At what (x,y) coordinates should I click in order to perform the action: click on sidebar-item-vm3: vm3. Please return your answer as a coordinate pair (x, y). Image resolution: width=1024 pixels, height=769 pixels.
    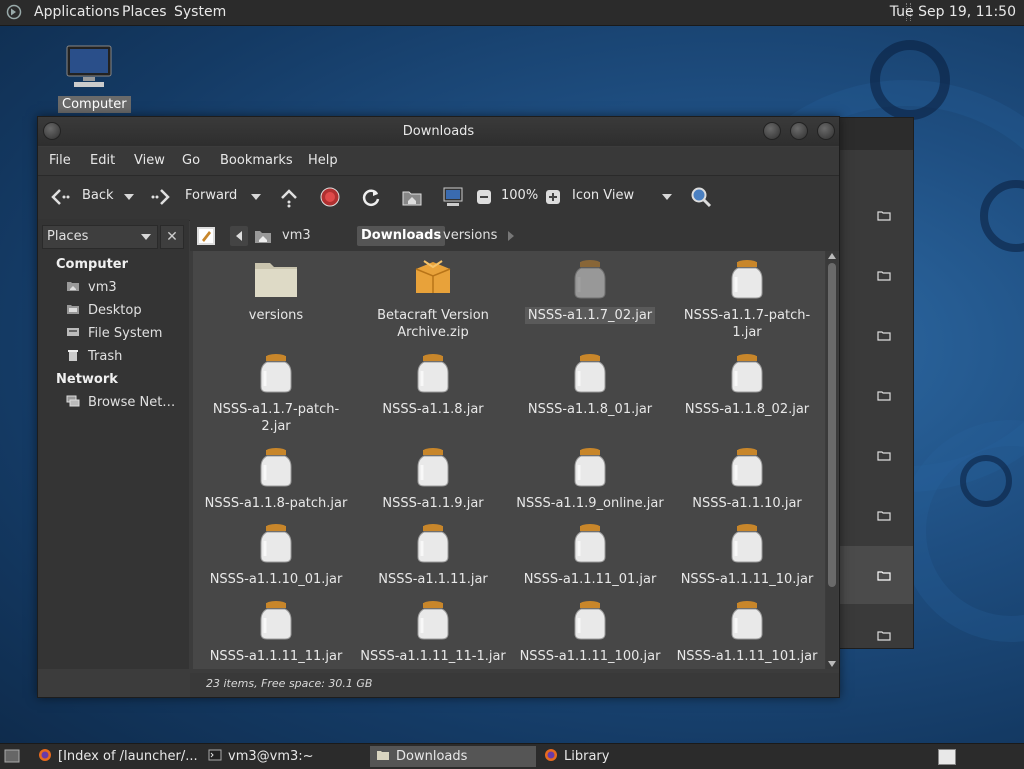
    Looking at the image, I should click on (91, 287).